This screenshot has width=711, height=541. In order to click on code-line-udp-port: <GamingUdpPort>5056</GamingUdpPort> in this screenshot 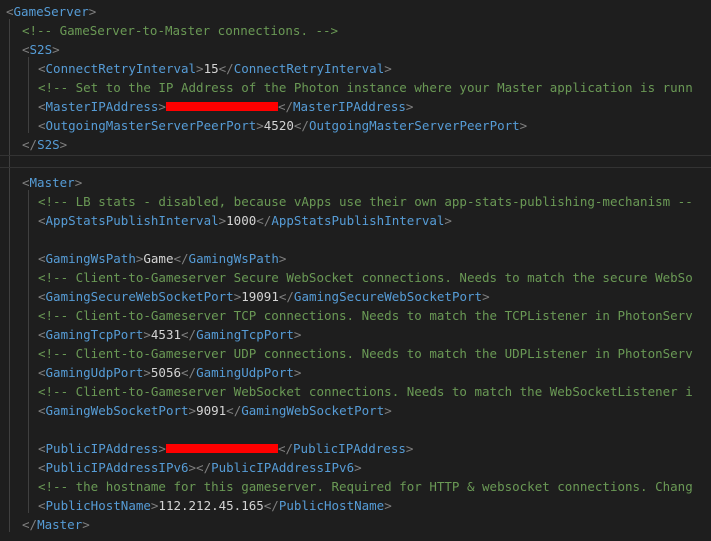, I will do `click(170, 372)`.